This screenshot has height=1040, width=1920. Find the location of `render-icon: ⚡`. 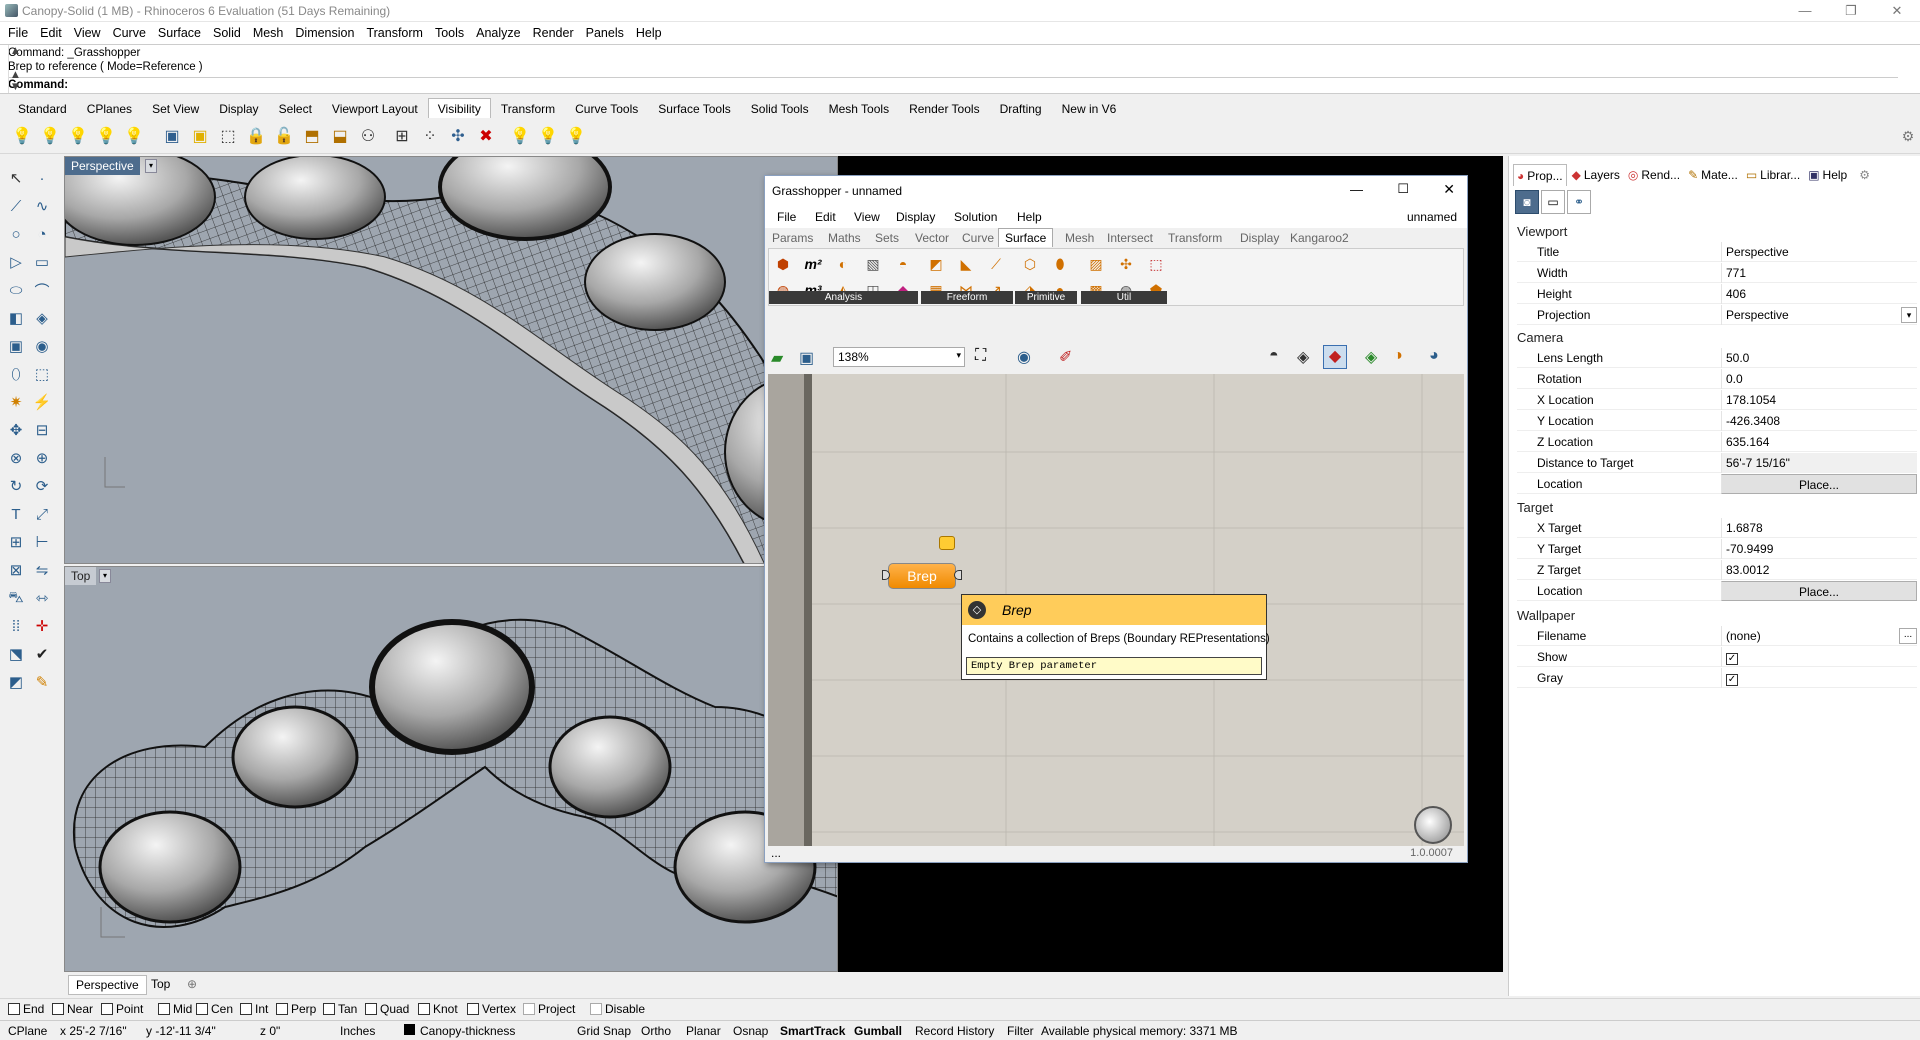

render-icon: ⚡ is located at coordinates (42, 402).